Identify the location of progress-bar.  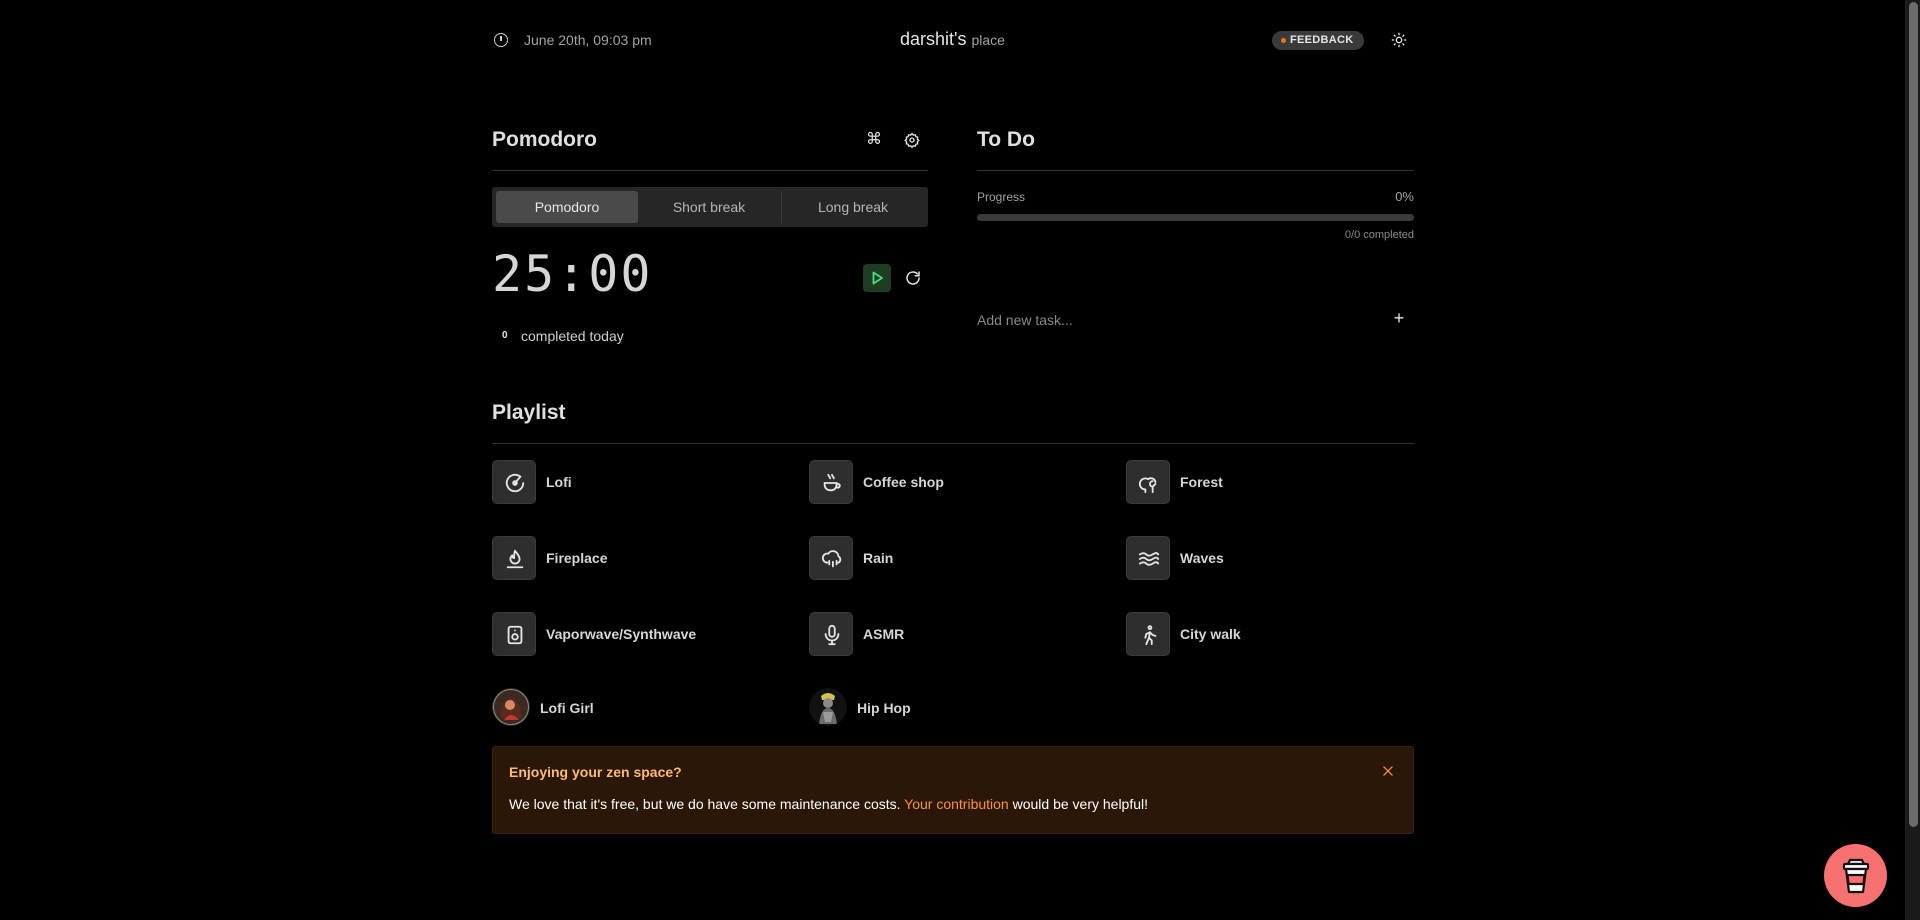
(1195, 217).